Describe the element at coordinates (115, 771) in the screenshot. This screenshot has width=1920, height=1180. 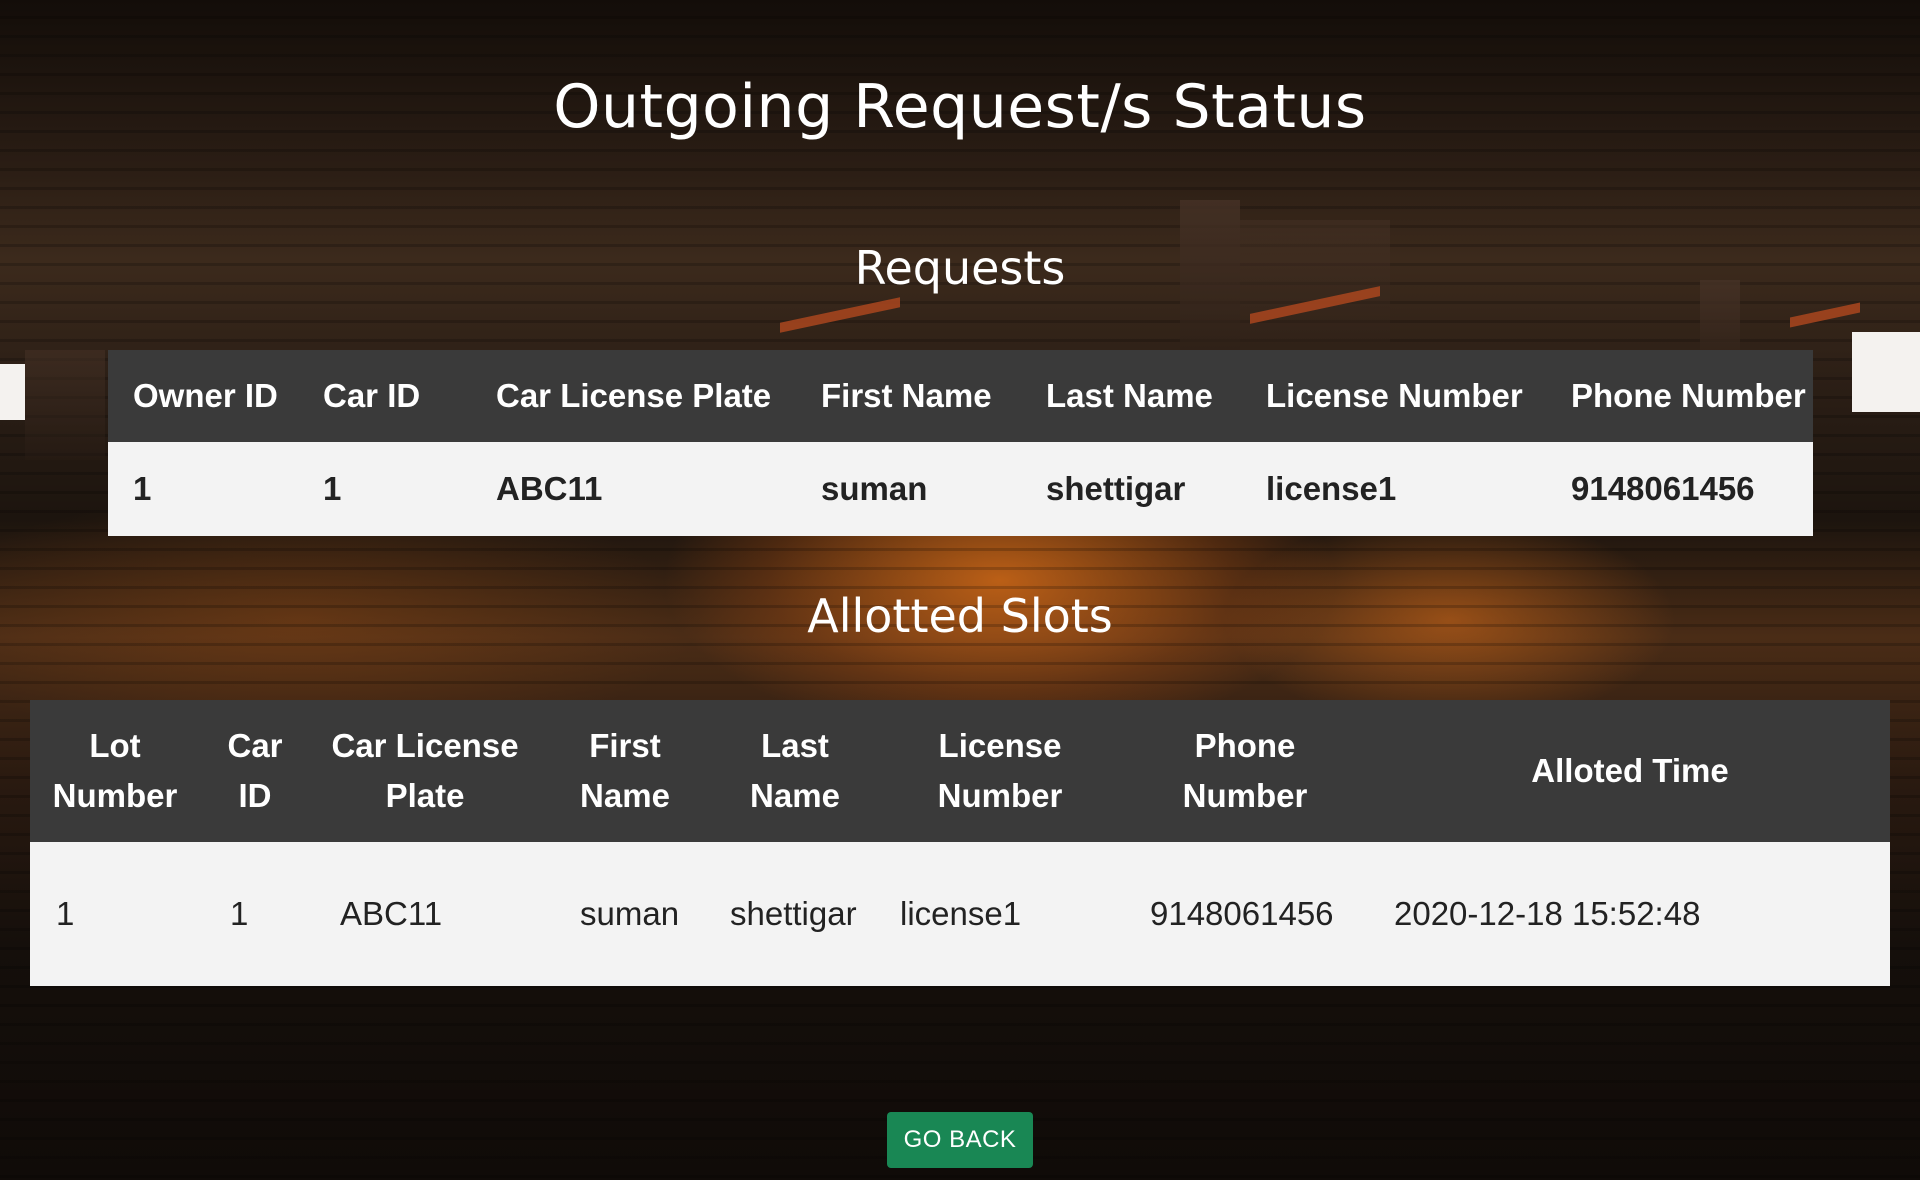
I see `header-lot-number: Lot Number` at that location.